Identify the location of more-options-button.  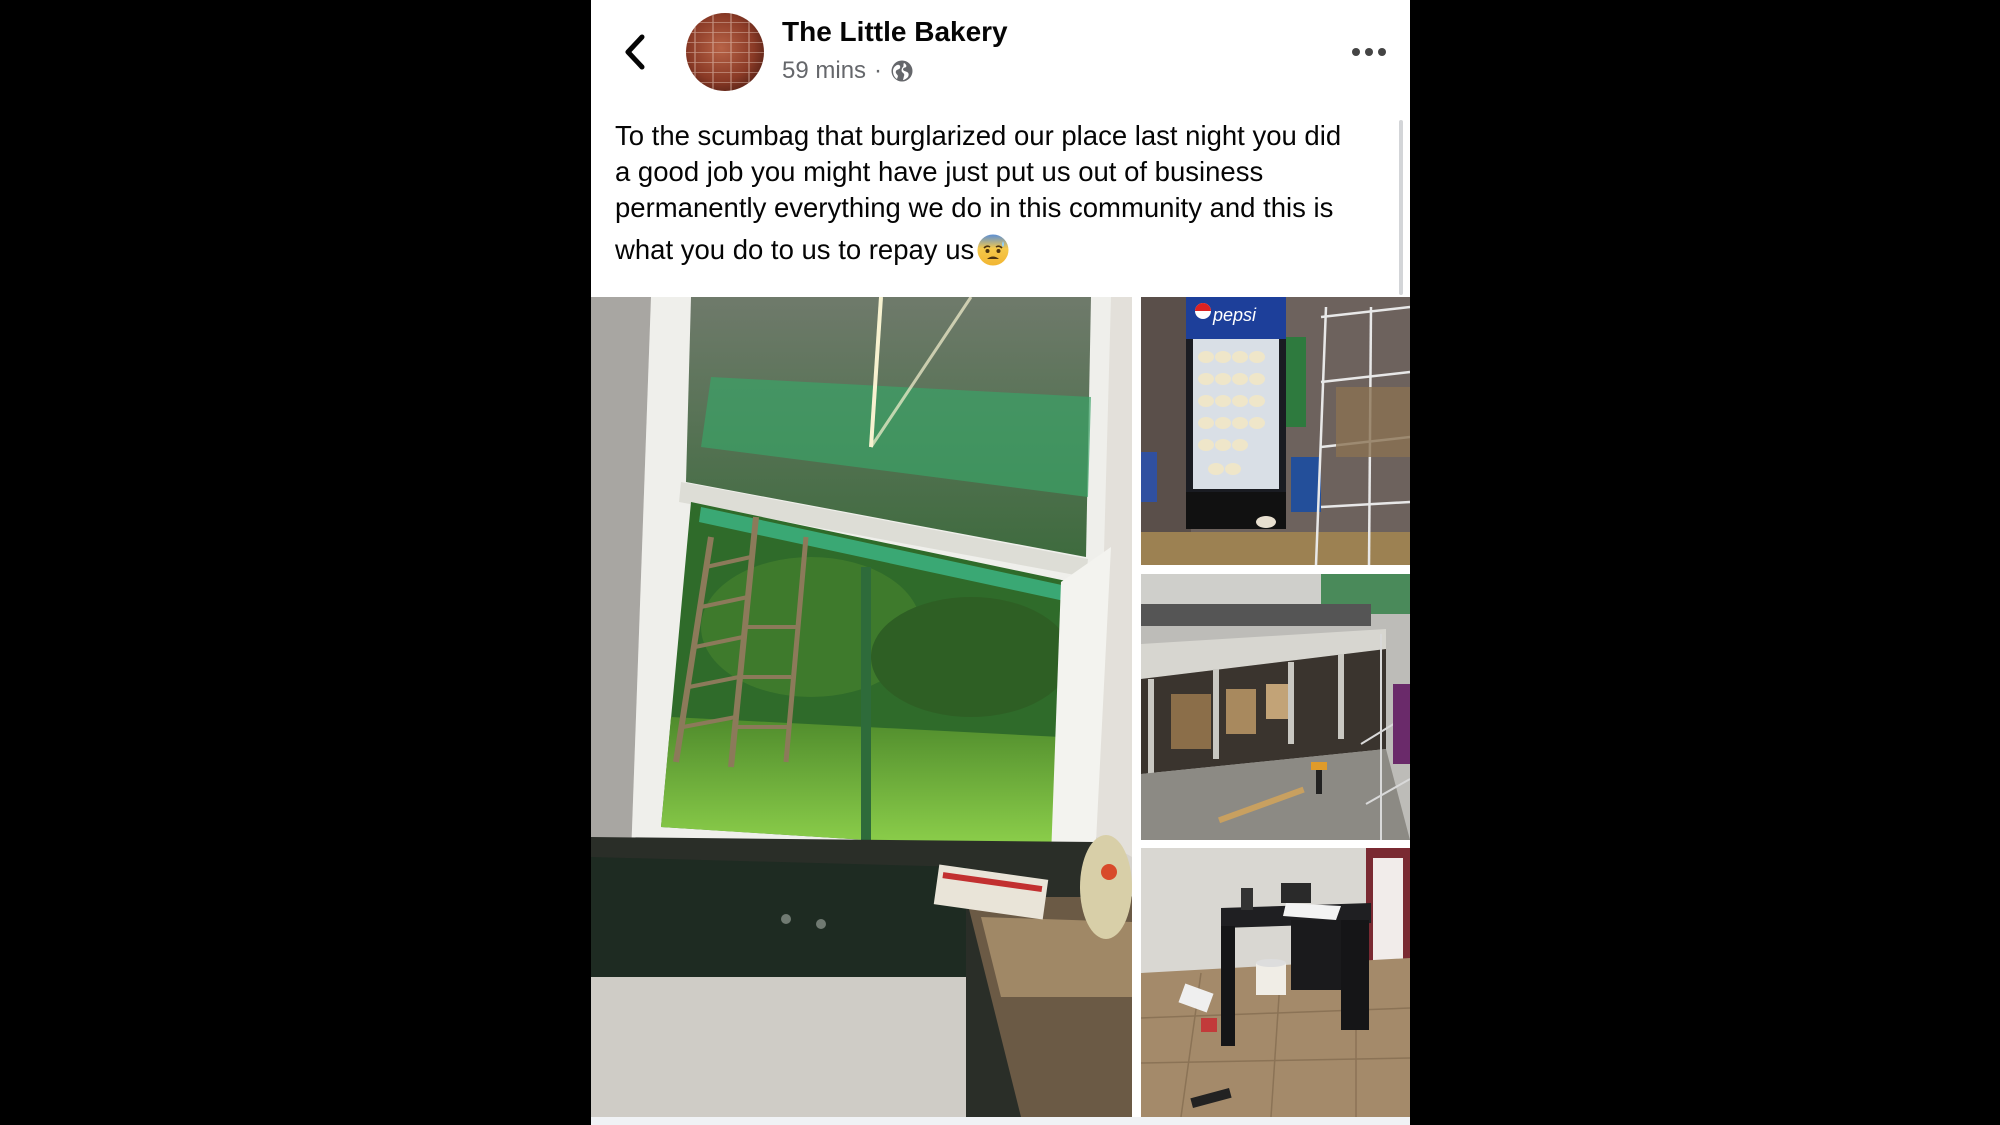
(1369, 52).